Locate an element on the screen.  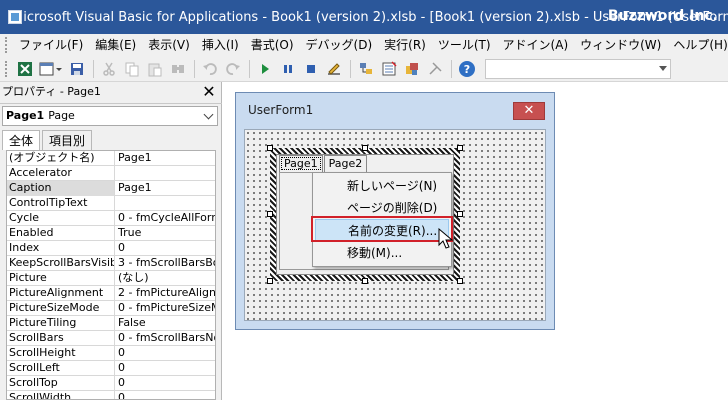
property-name: Caption is located at coordinates (61, 188).